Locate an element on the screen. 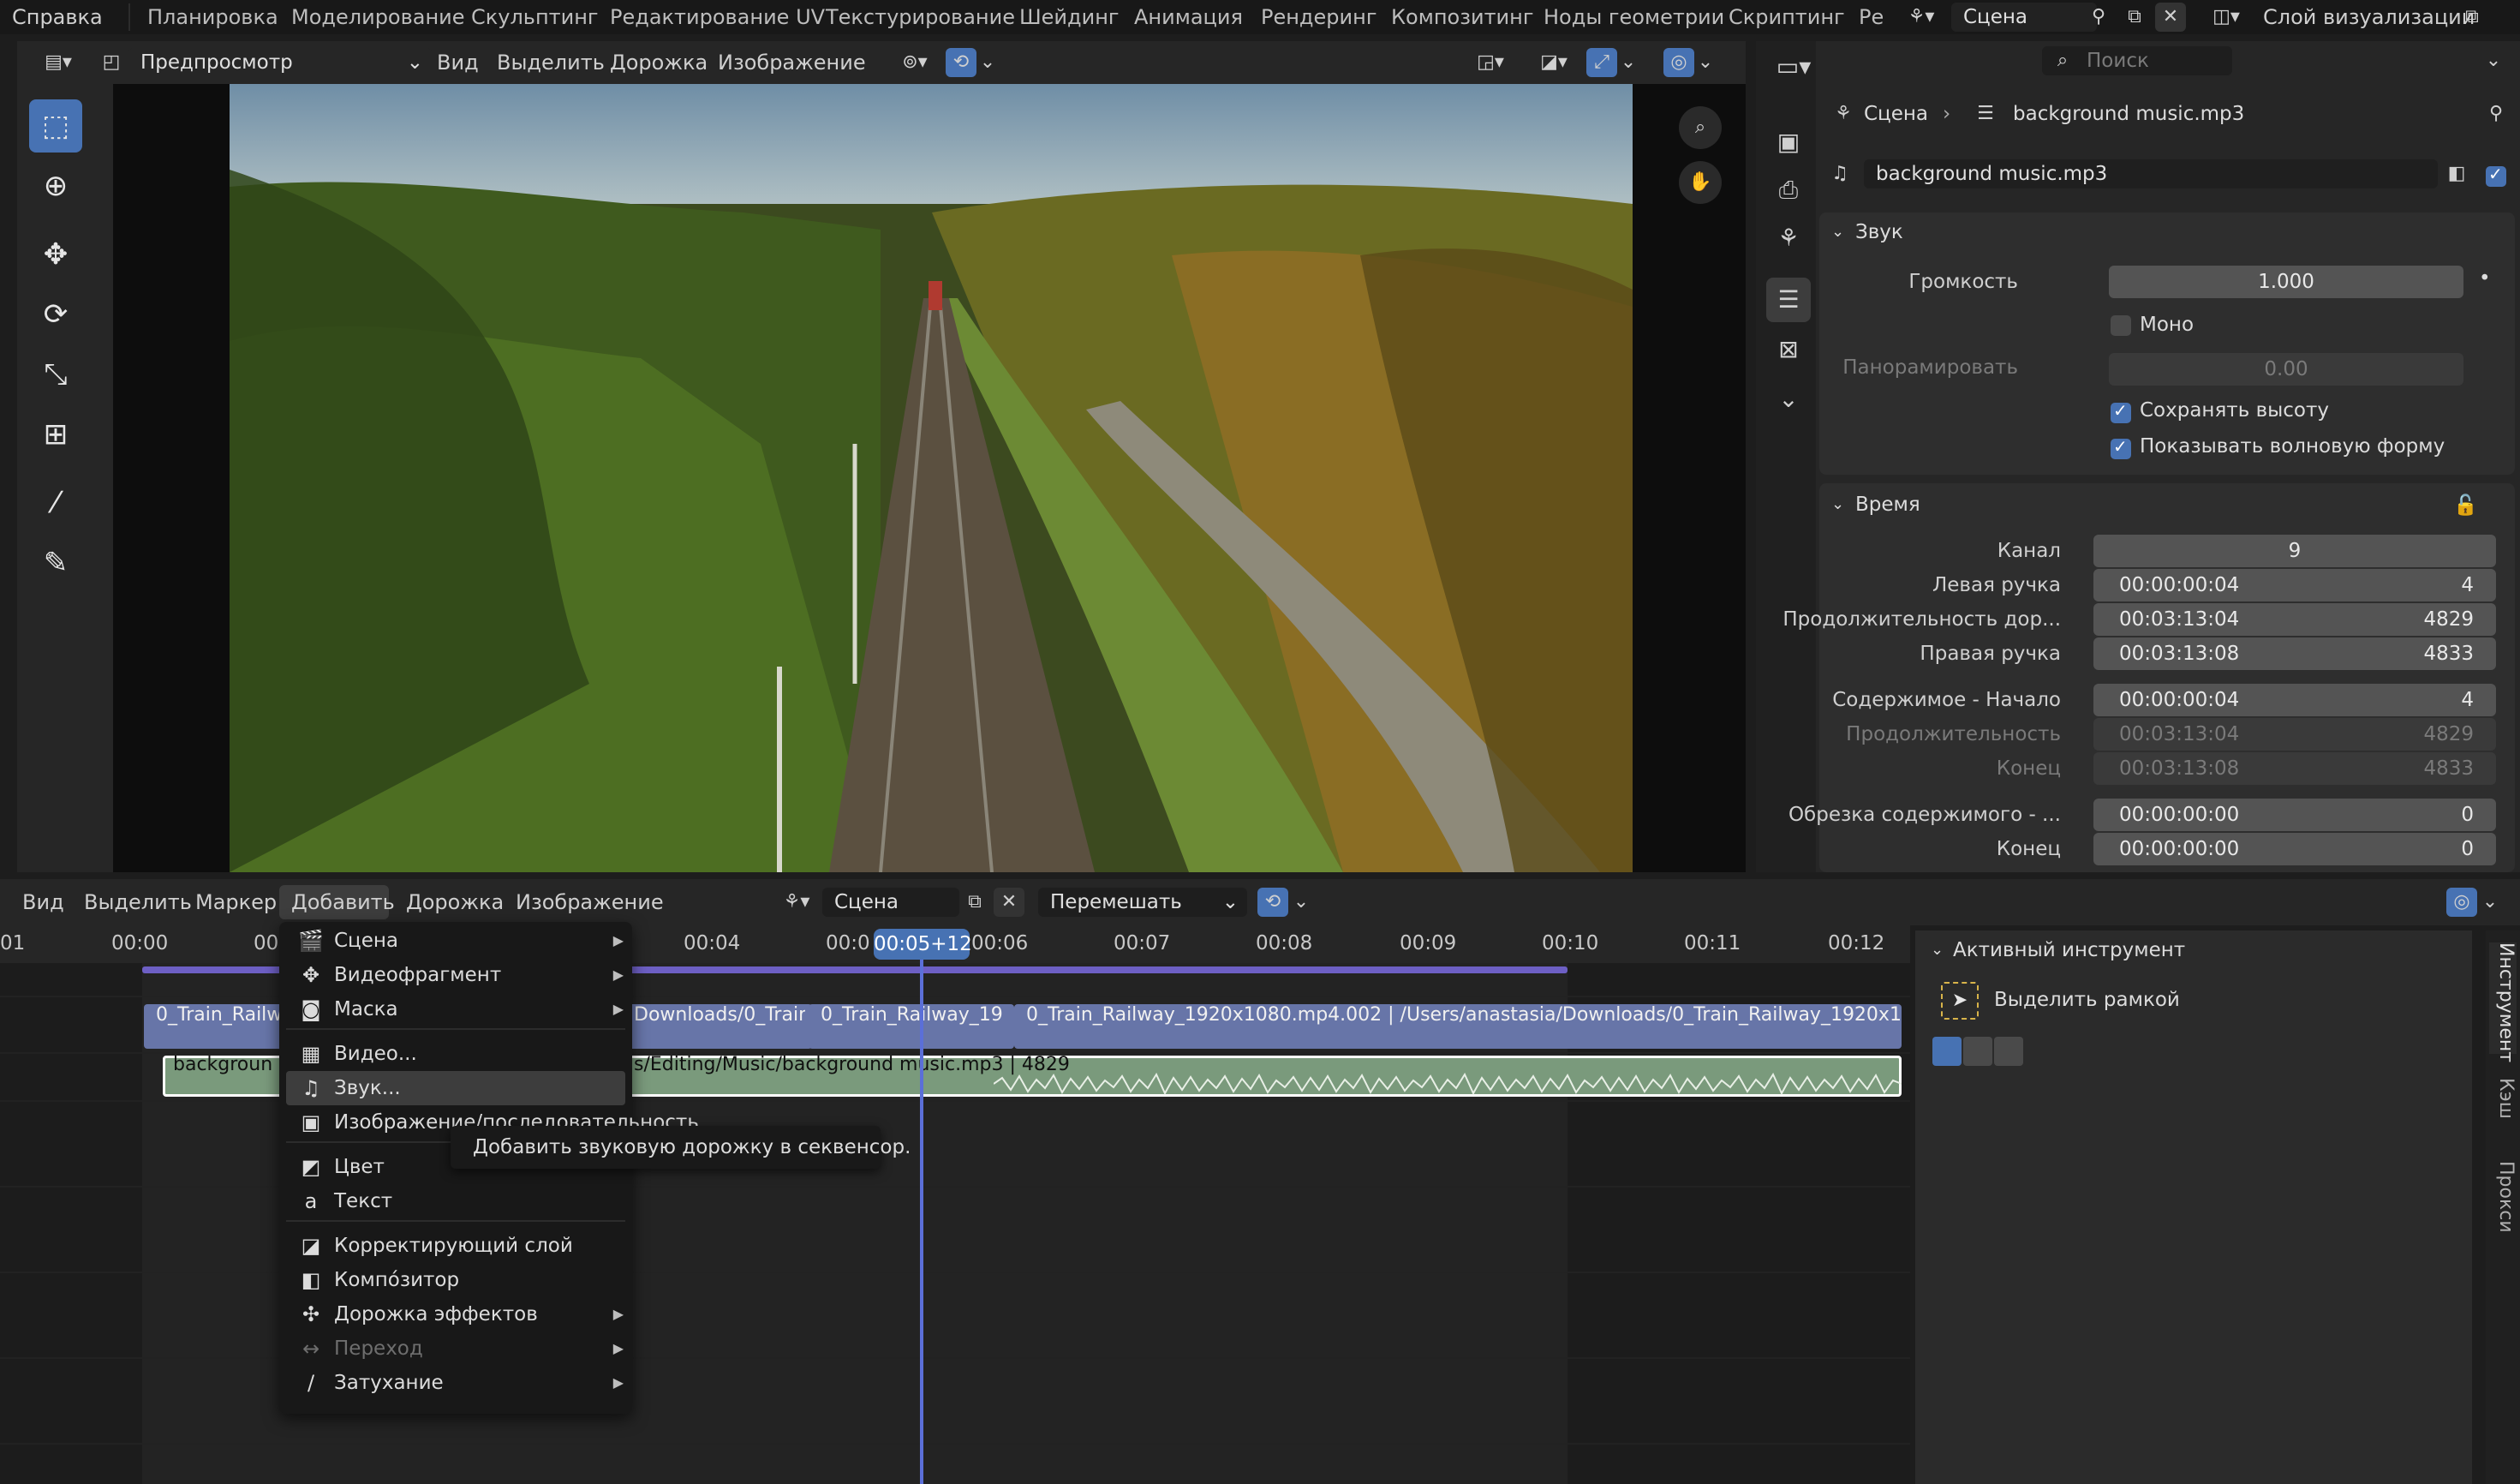  sound-panel-title: Звук is located at coordinates (1879, 232).